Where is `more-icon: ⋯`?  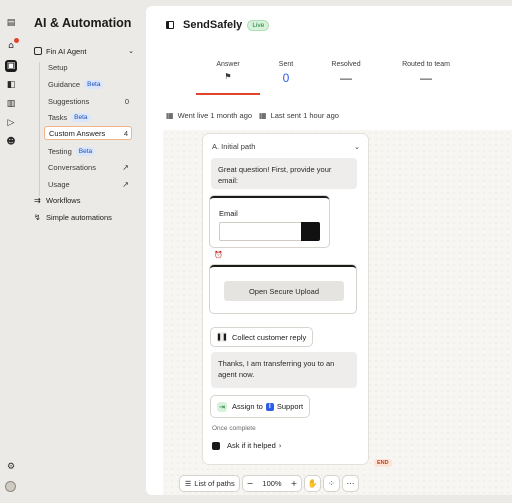 more-icon: ⋯ is located at coordinates (350, 483).